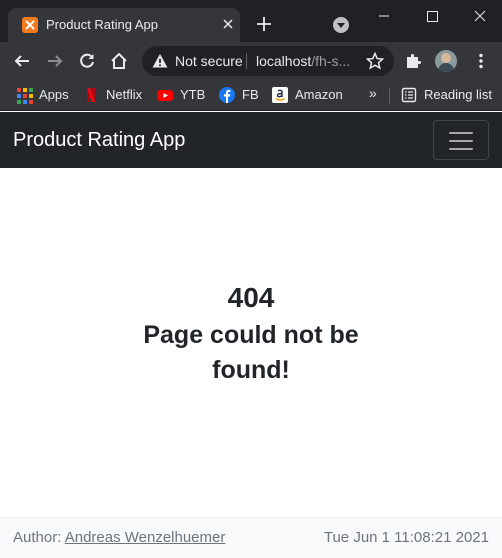 This screenshot has height=558, width=502. Describe the element at coordinates (91, 95) in the screenshot. I see `netflix-icon` at that location.